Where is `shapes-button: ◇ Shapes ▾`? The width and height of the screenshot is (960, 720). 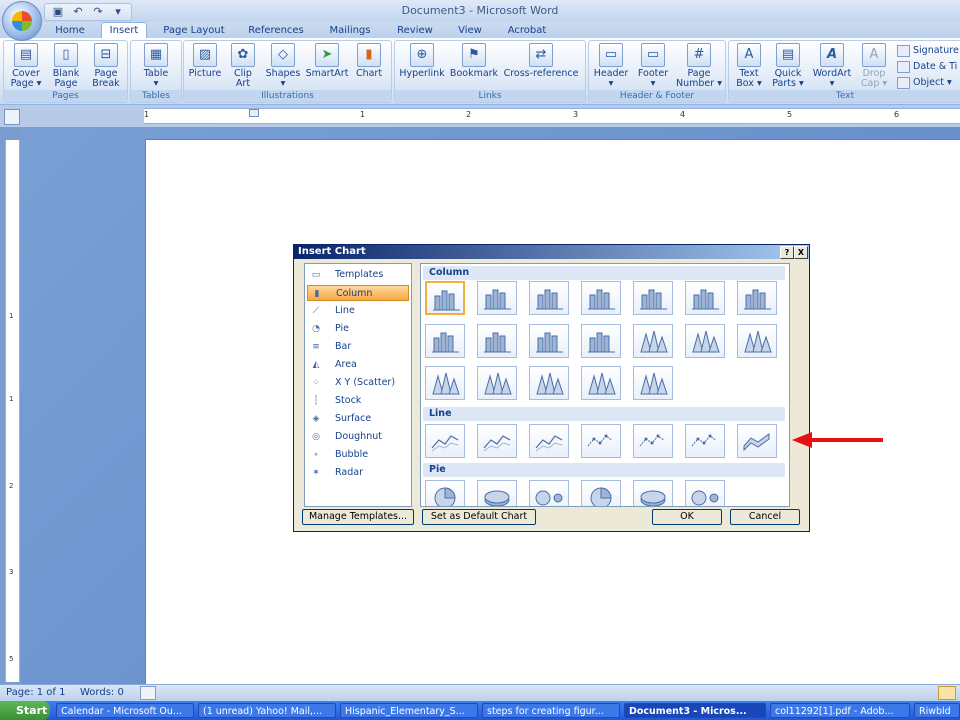 shapes-button: ◇ Shapes ▾ is located at coordinates (283, 66).